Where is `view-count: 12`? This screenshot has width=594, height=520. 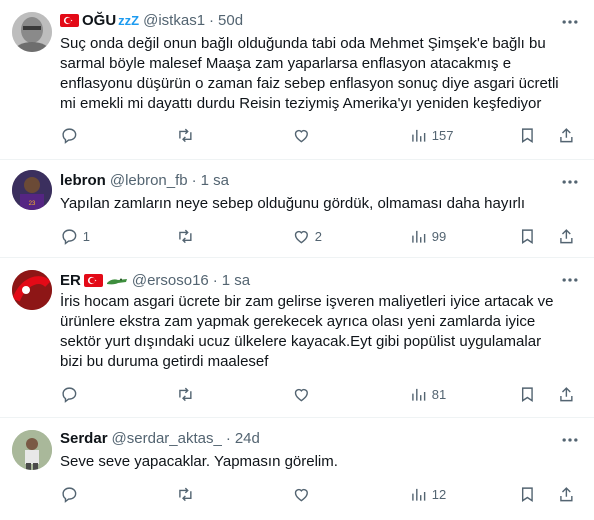
view-count: 12 is located at coordinates (439, 494).